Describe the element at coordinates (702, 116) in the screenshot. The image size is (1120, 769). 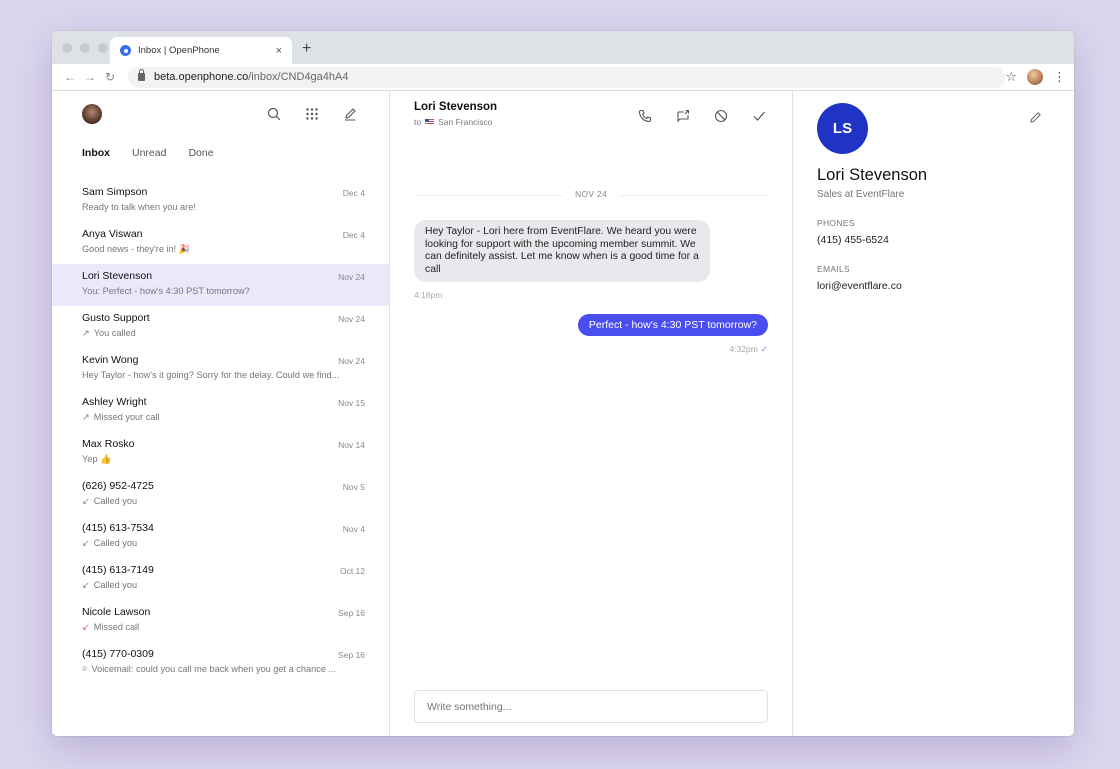
I see `conversation-actions` at that location.